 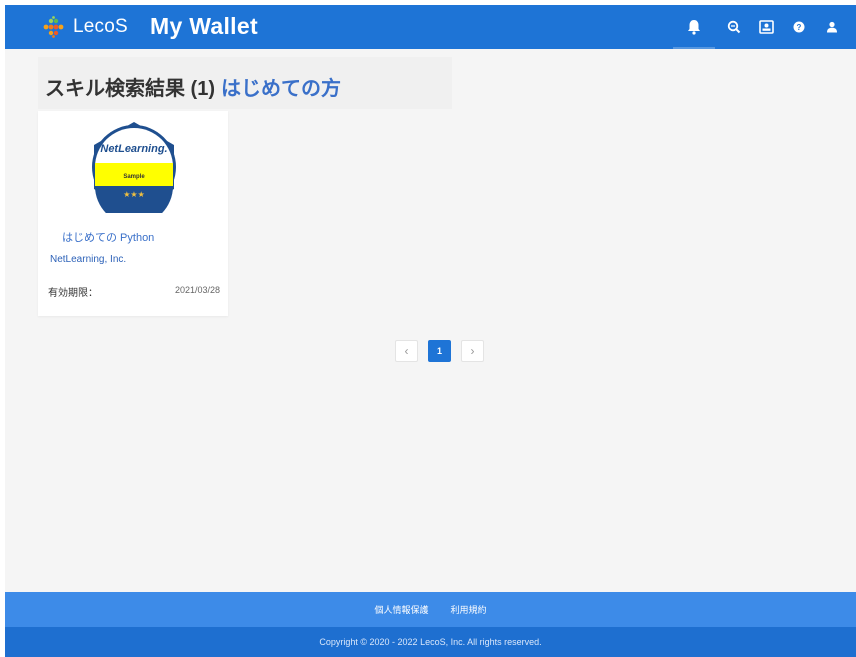 I want to click on badge-stars: ★★★, so click(x=134, y=194).